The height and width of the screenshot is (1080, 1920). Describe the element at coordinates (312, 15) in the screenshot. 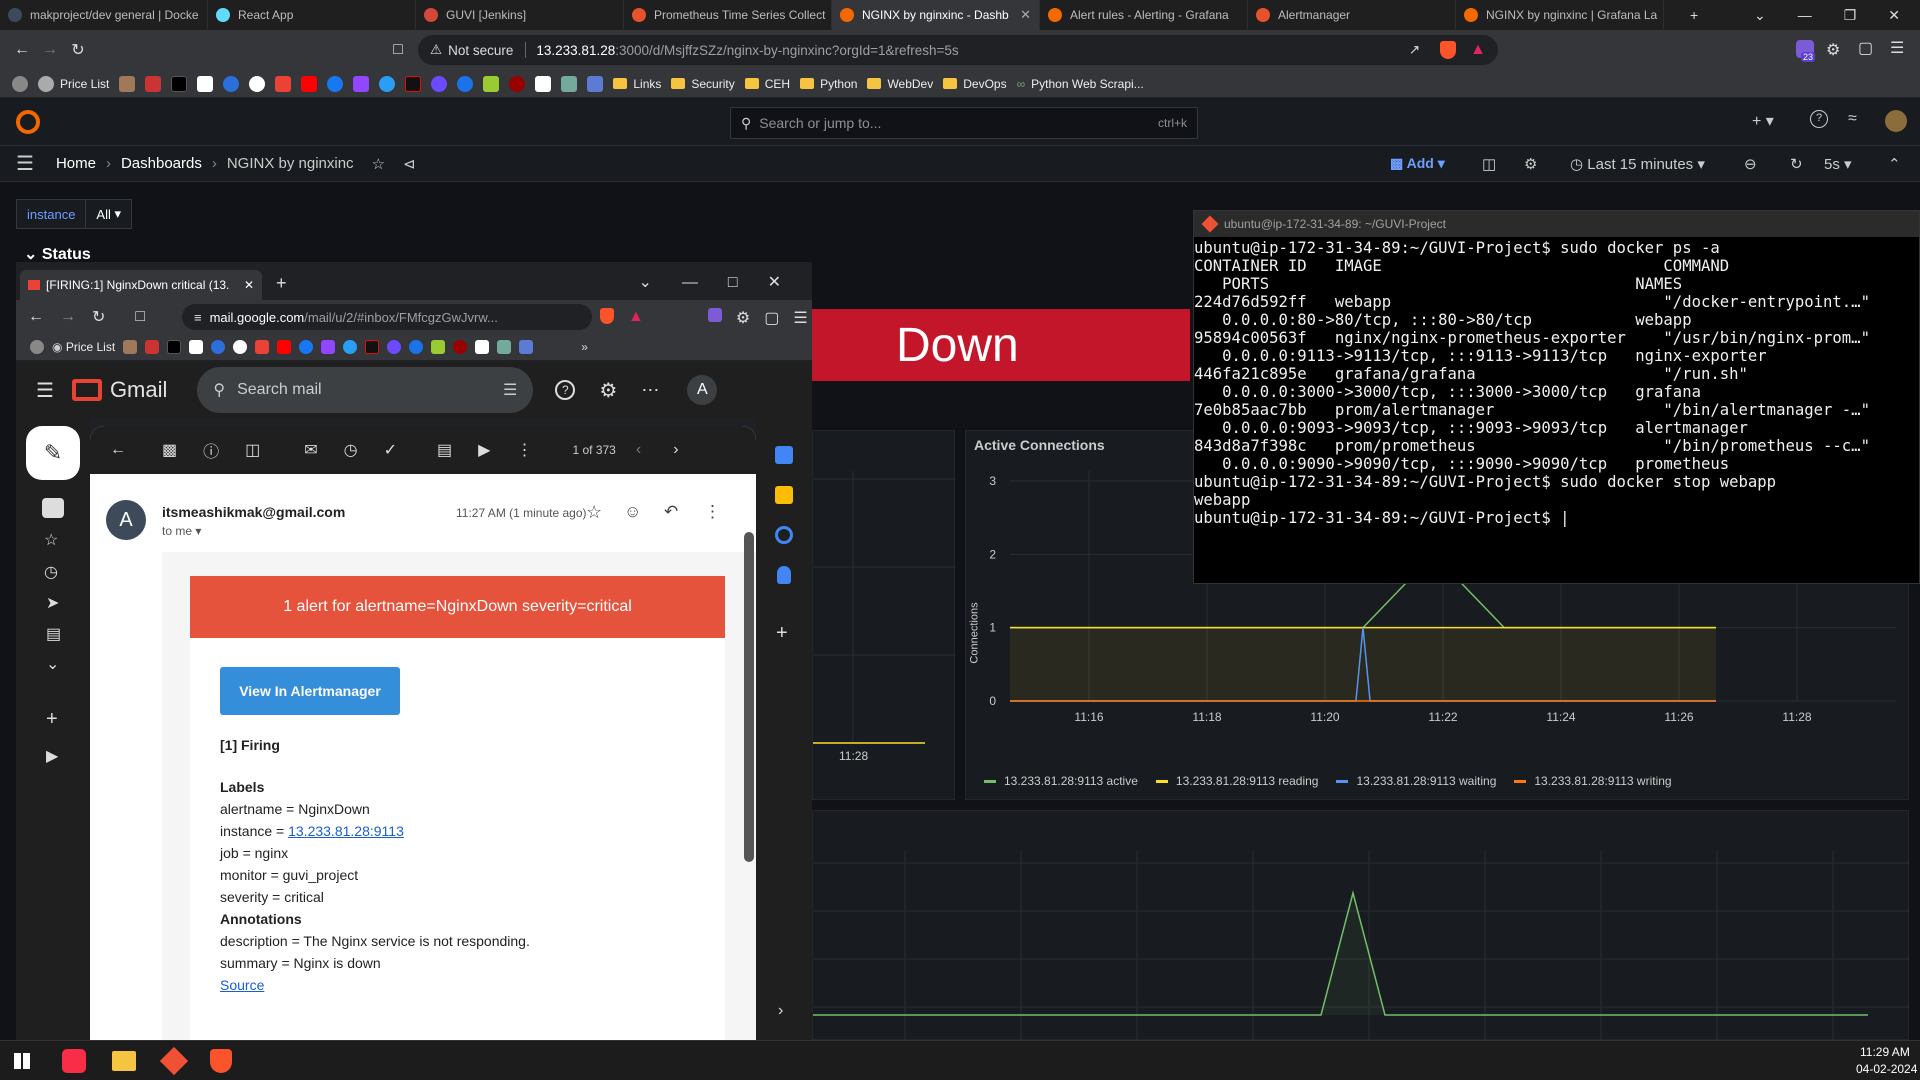

I see `browser-tab: React App` at that location.